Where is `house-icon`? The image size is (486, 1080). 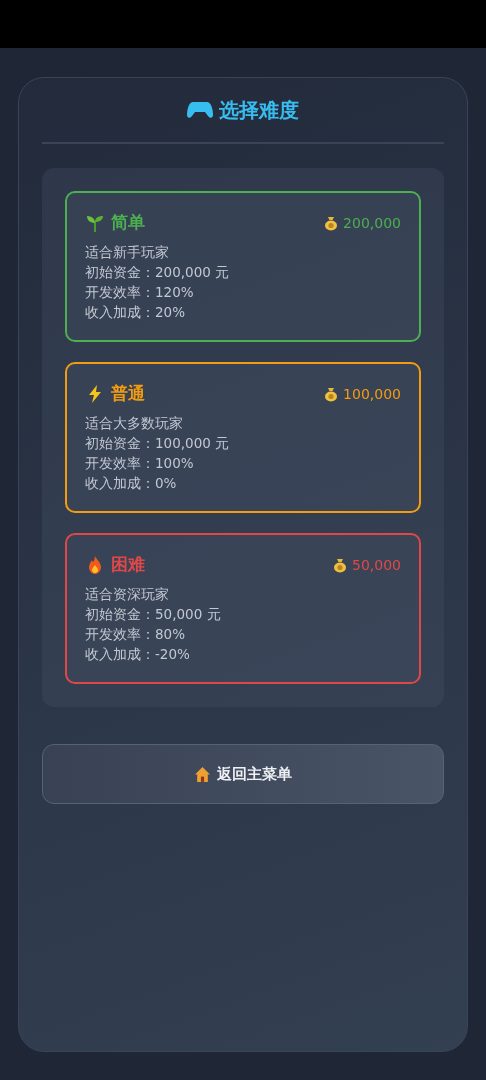 house-icon is located at coordinates (202, 774).